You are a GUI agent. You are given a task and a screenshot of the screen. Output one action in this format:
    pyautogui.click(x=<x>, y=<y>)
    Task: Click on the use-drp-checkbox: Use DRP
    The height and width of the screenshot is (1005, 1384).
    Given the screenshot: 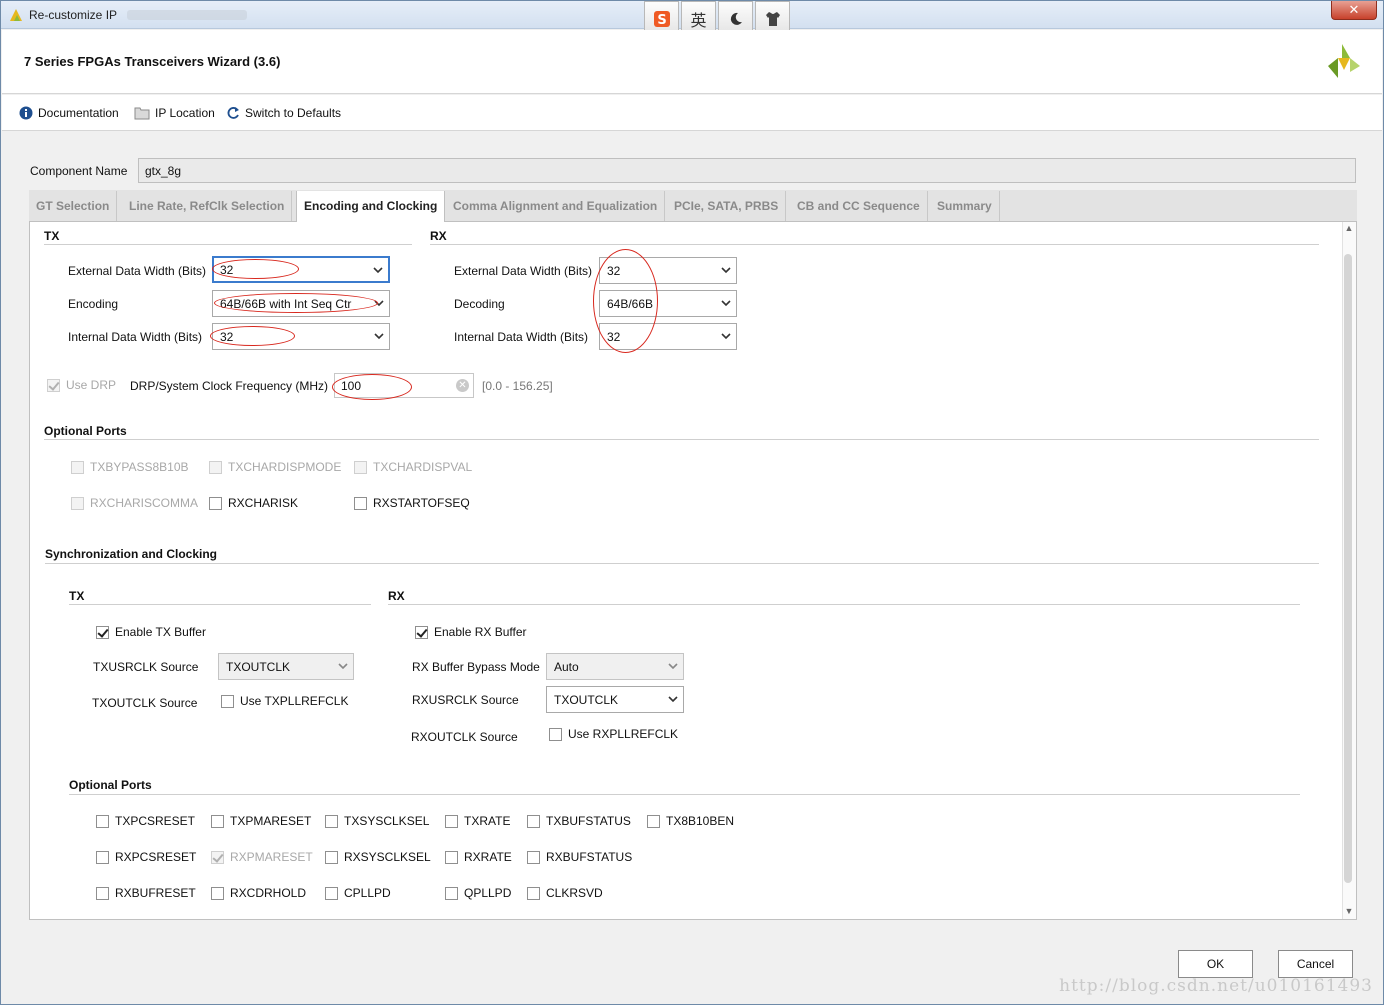 What is the action you would take?
    pyautogui.click(x=81, y=385)
    